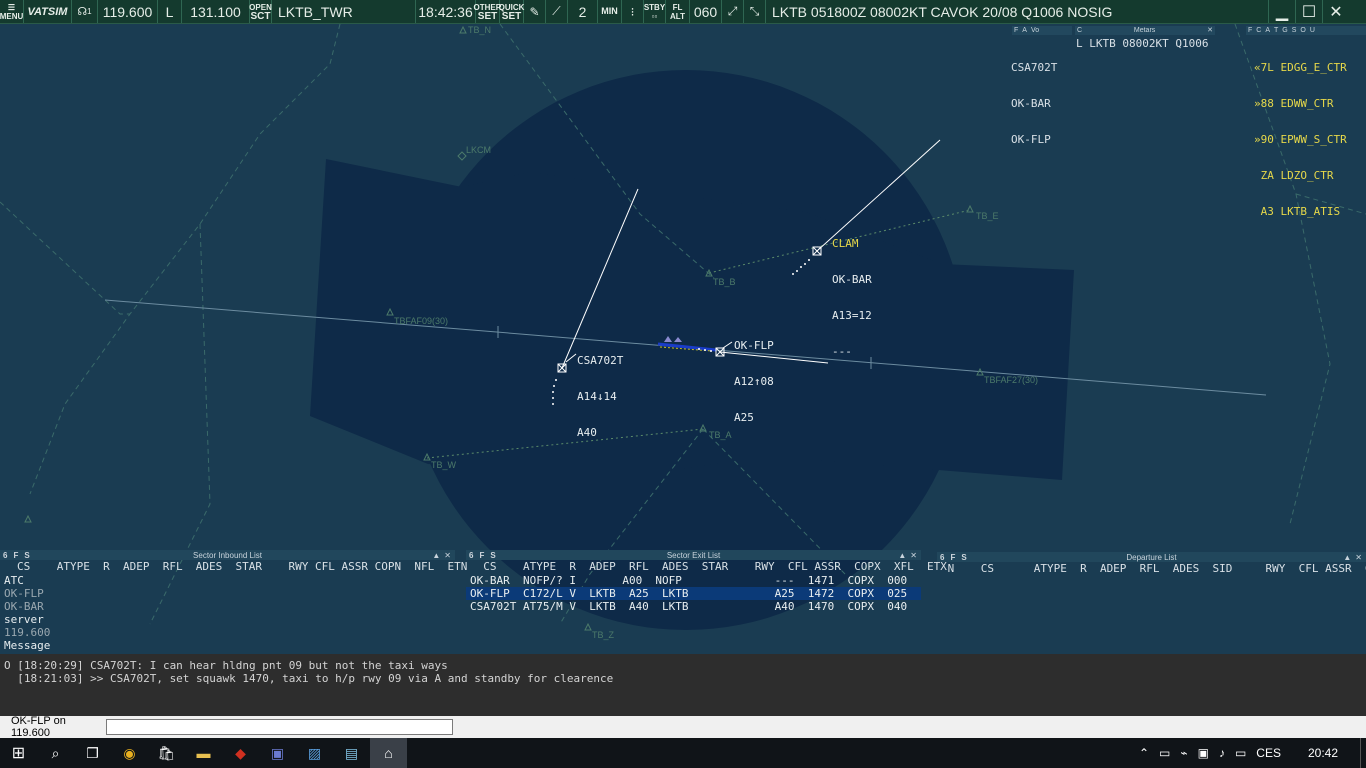 Image resolution: width=1366 pixels, height=768 pixels. I want to click on route-tool-button: ⤢, so click(733, 11).